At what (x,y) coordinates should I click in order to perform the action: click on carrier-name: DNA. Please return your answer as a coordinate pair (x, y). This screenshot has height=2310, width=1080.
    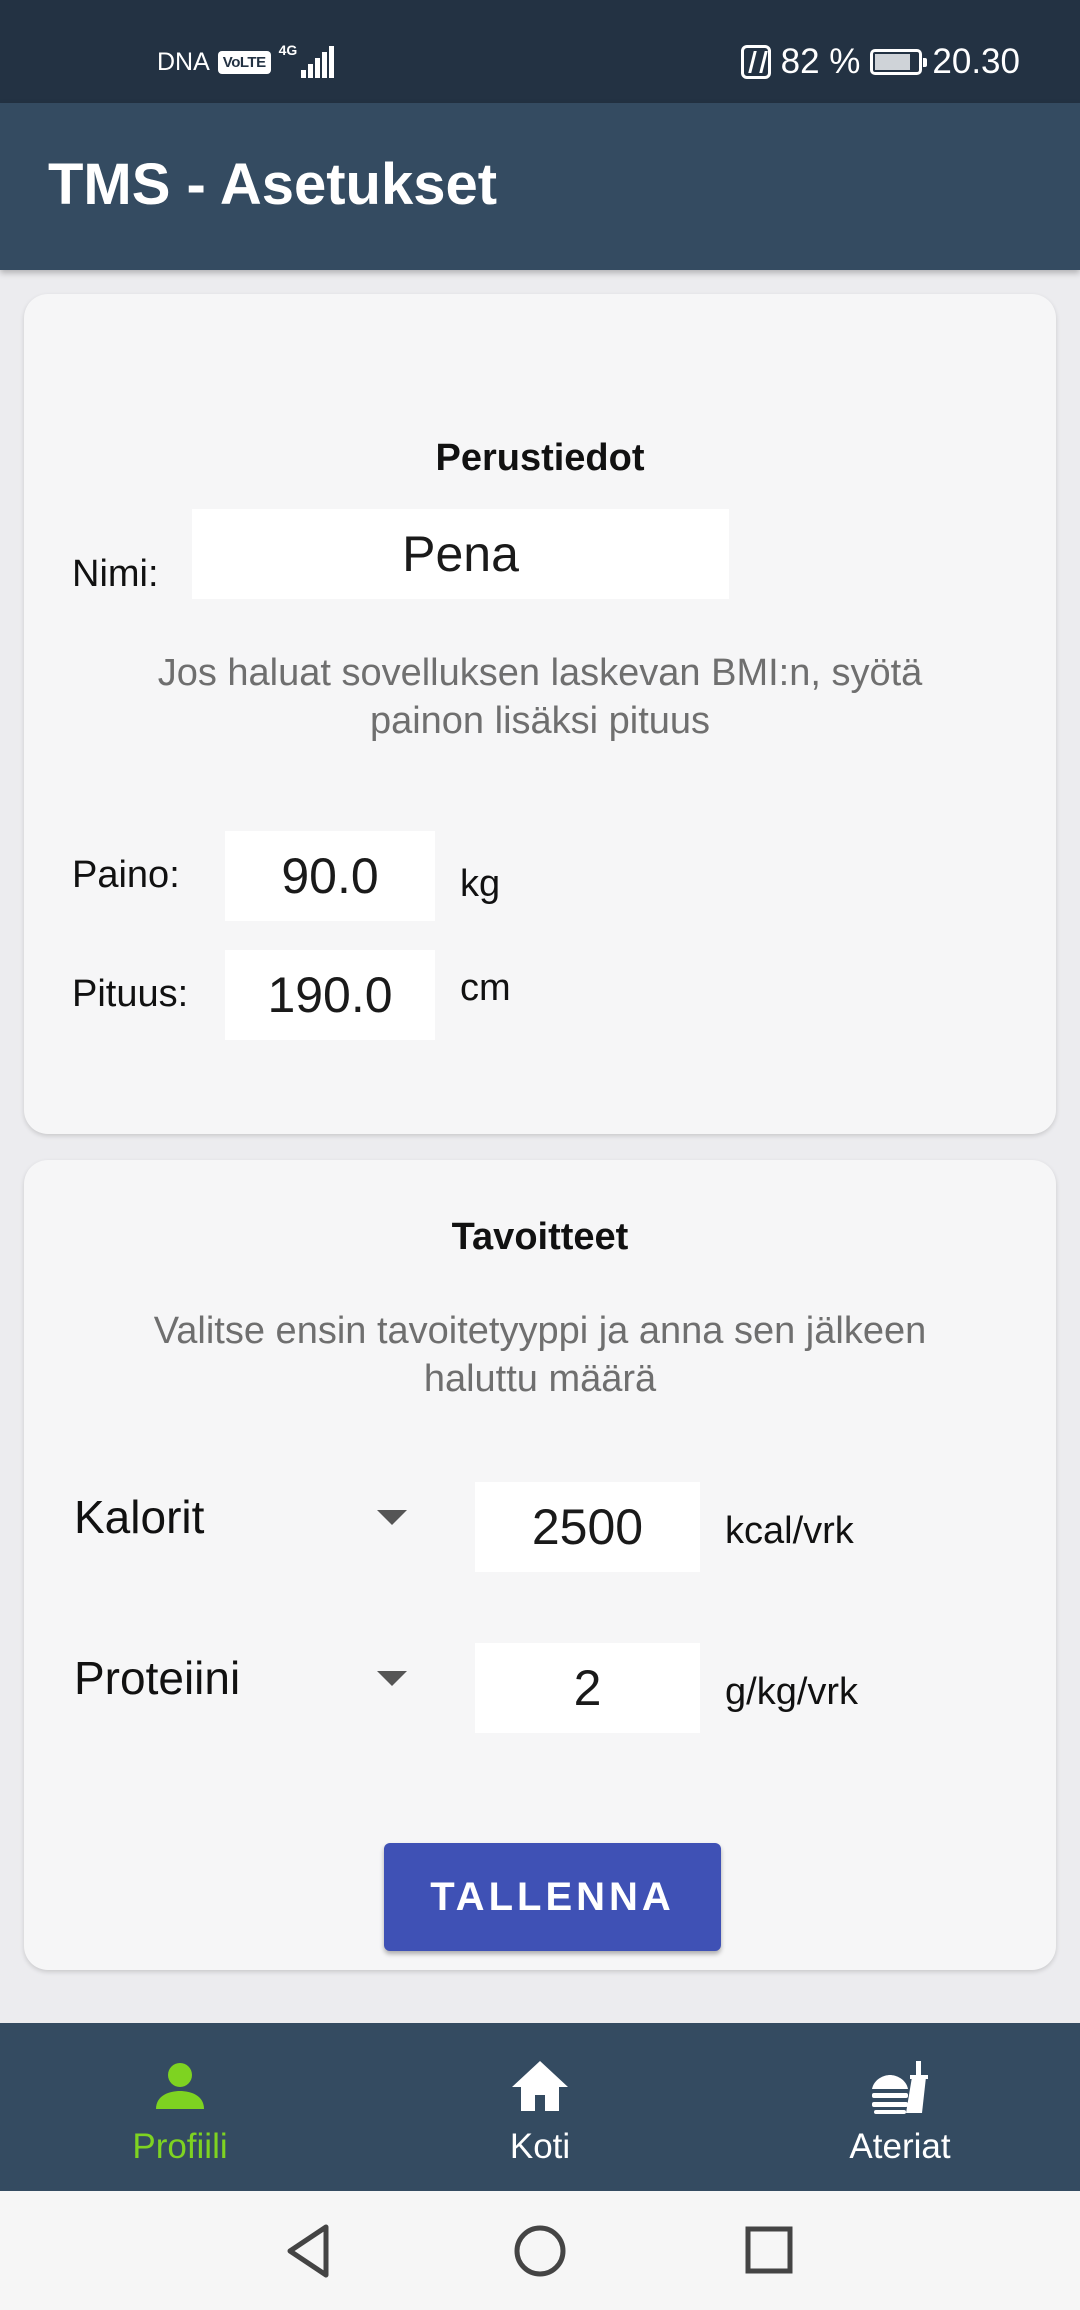
    Looking at the image, I should click on (183, 61).